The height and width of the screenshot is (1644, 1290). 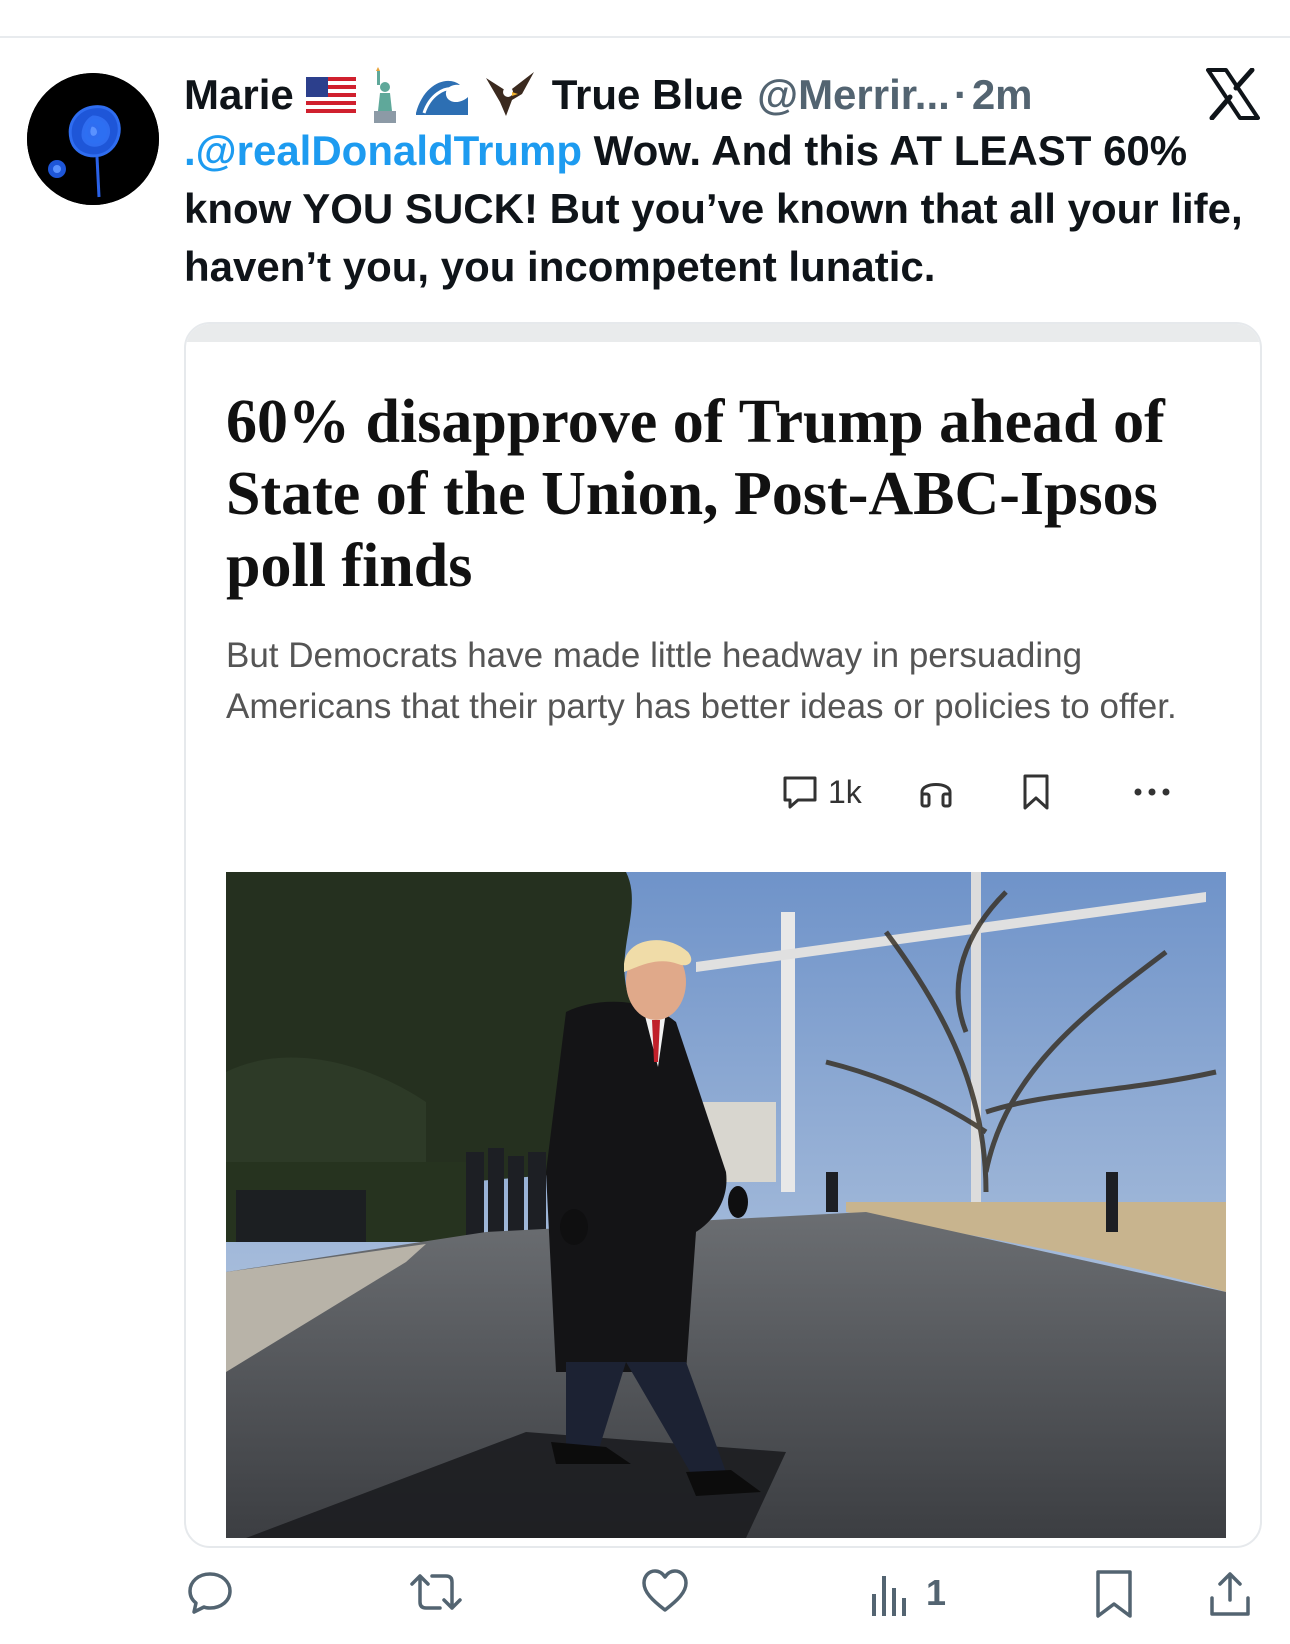 What do you see at coordinates (845, 792) in the screenshot?
I see `comment-count: 1k` at bounding box center [845, 792].